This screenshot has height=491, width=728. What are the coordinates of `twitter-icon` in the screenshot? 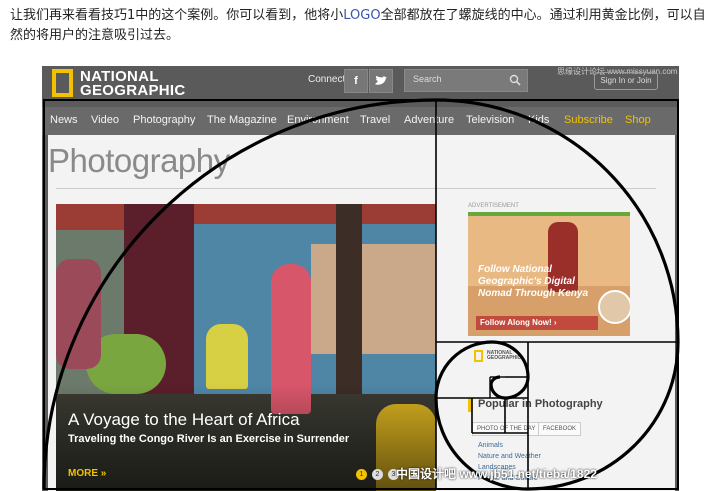 It's located at (381, 81).